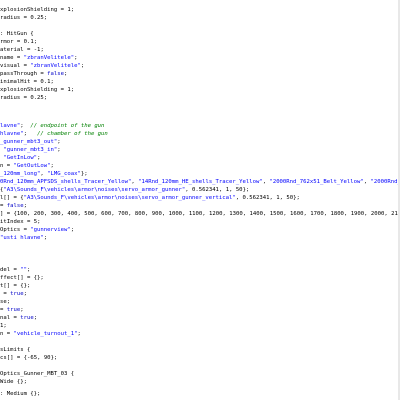 The width and height of the screenshot is (400, 400). Describe the element at coordinates (10, 126) in the screenshot. I see `code-token: lavne"` at that location.